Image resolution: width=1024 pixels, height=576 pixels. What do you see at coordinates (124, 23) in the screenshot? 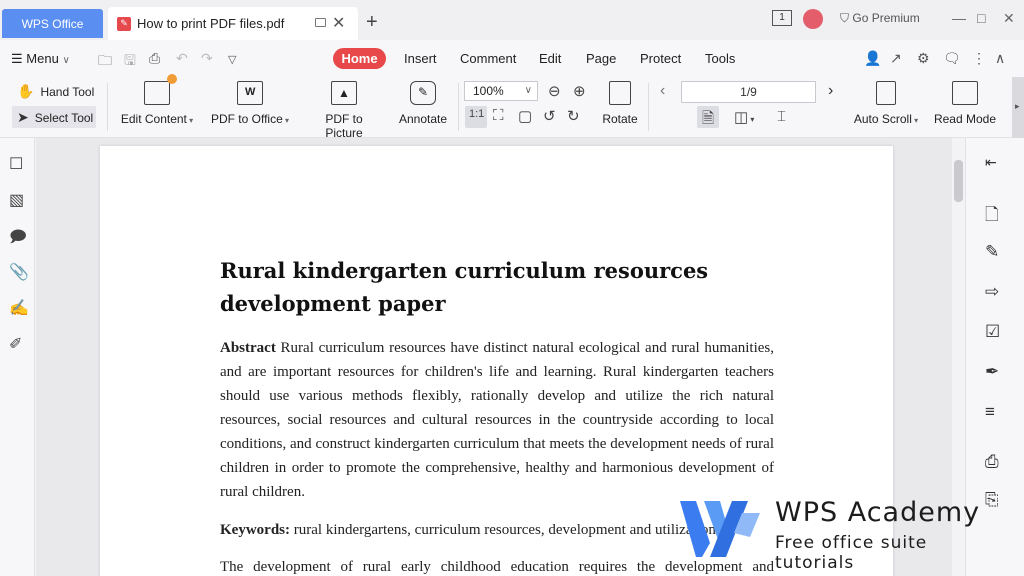
I see `pdf-file-icon: ✎` at bounding box center [124, 23].